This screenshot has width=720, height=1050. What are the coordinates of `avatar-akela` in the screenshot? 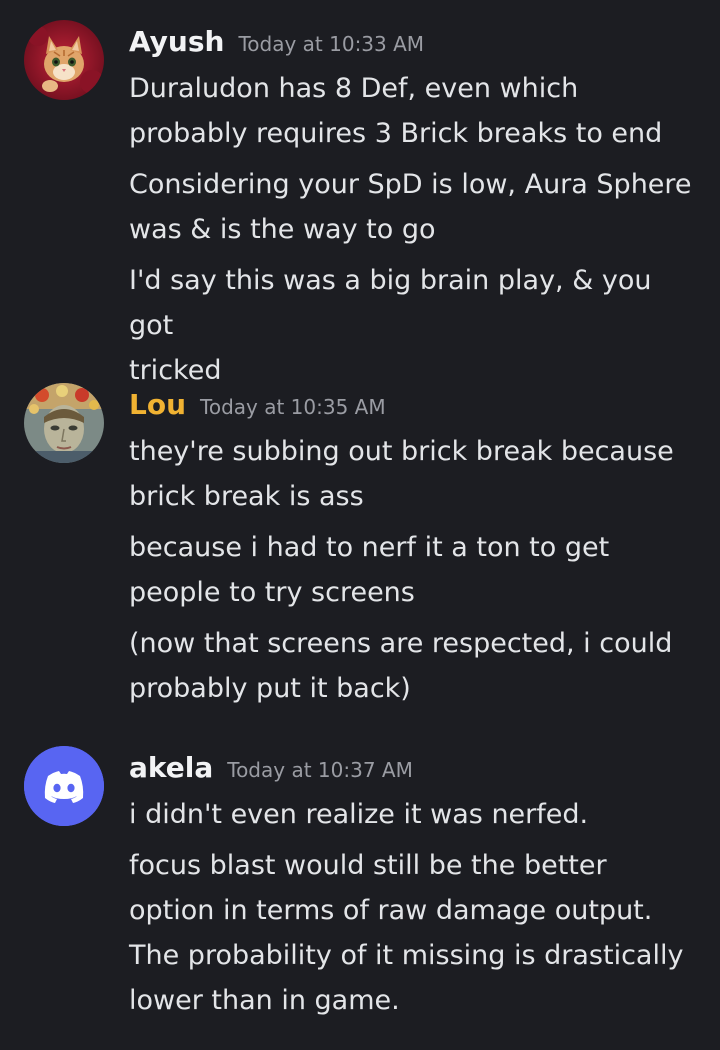 It's located at (64, 786).